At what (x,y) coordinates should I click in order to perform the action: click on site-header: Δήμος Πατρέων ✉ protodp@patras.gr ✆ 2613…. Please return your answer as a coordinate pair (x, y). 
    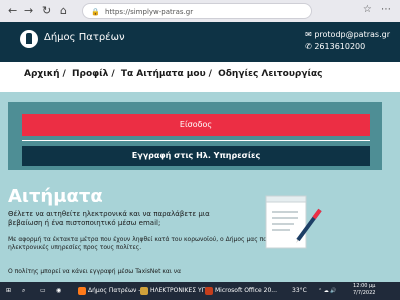
    Looking at the image, I should click on (200, 42).